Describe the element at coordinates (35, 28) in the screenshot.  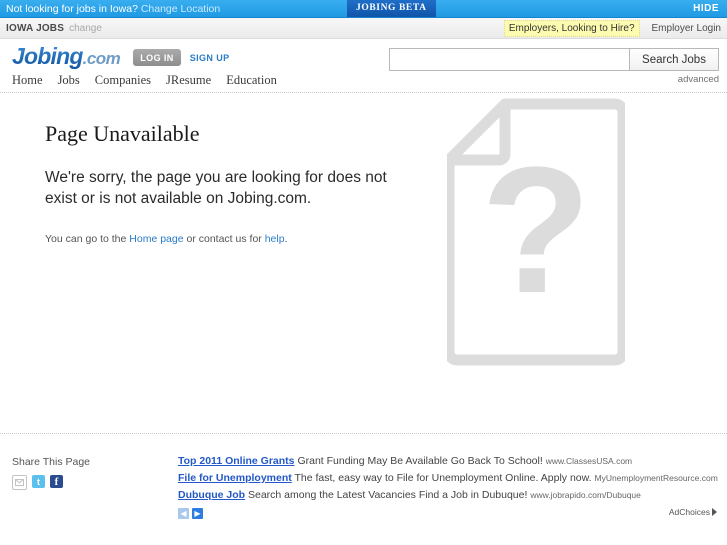
I see `current-market-label: IOWA JOBS` at that location.